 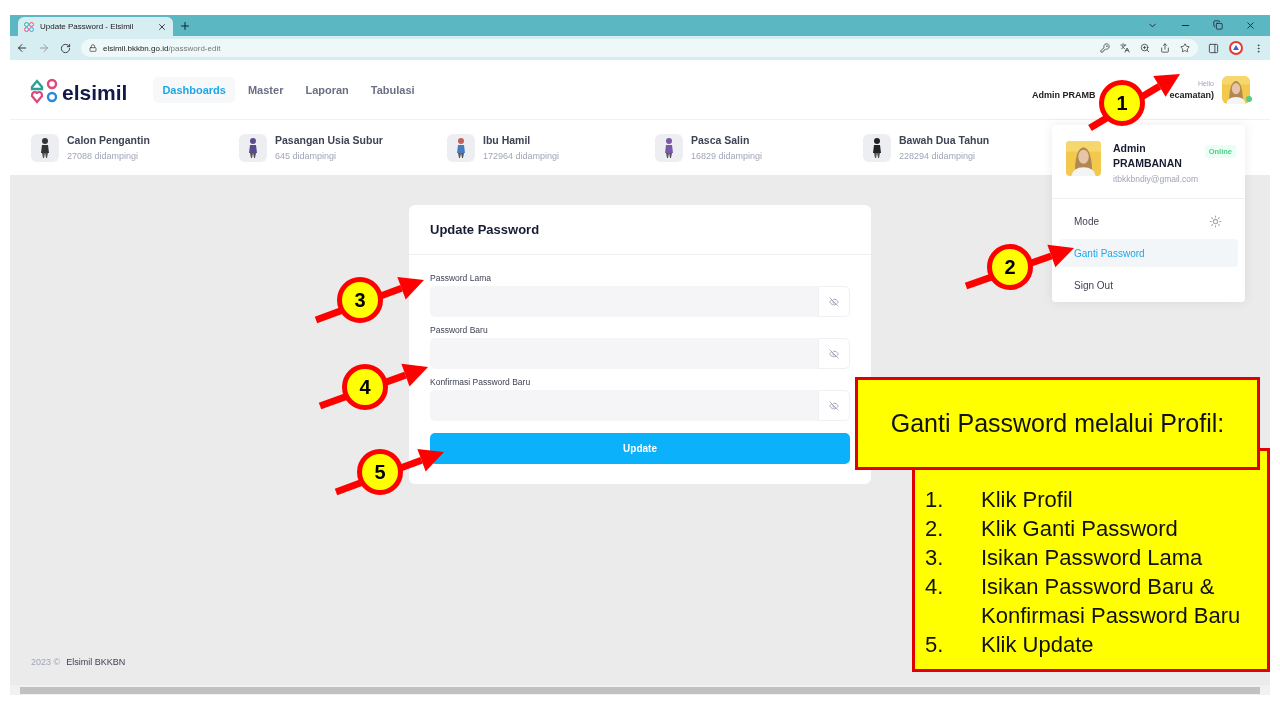 I want to click on stat-title: Bawah Dua Tahun, so click(x=944, y=140).